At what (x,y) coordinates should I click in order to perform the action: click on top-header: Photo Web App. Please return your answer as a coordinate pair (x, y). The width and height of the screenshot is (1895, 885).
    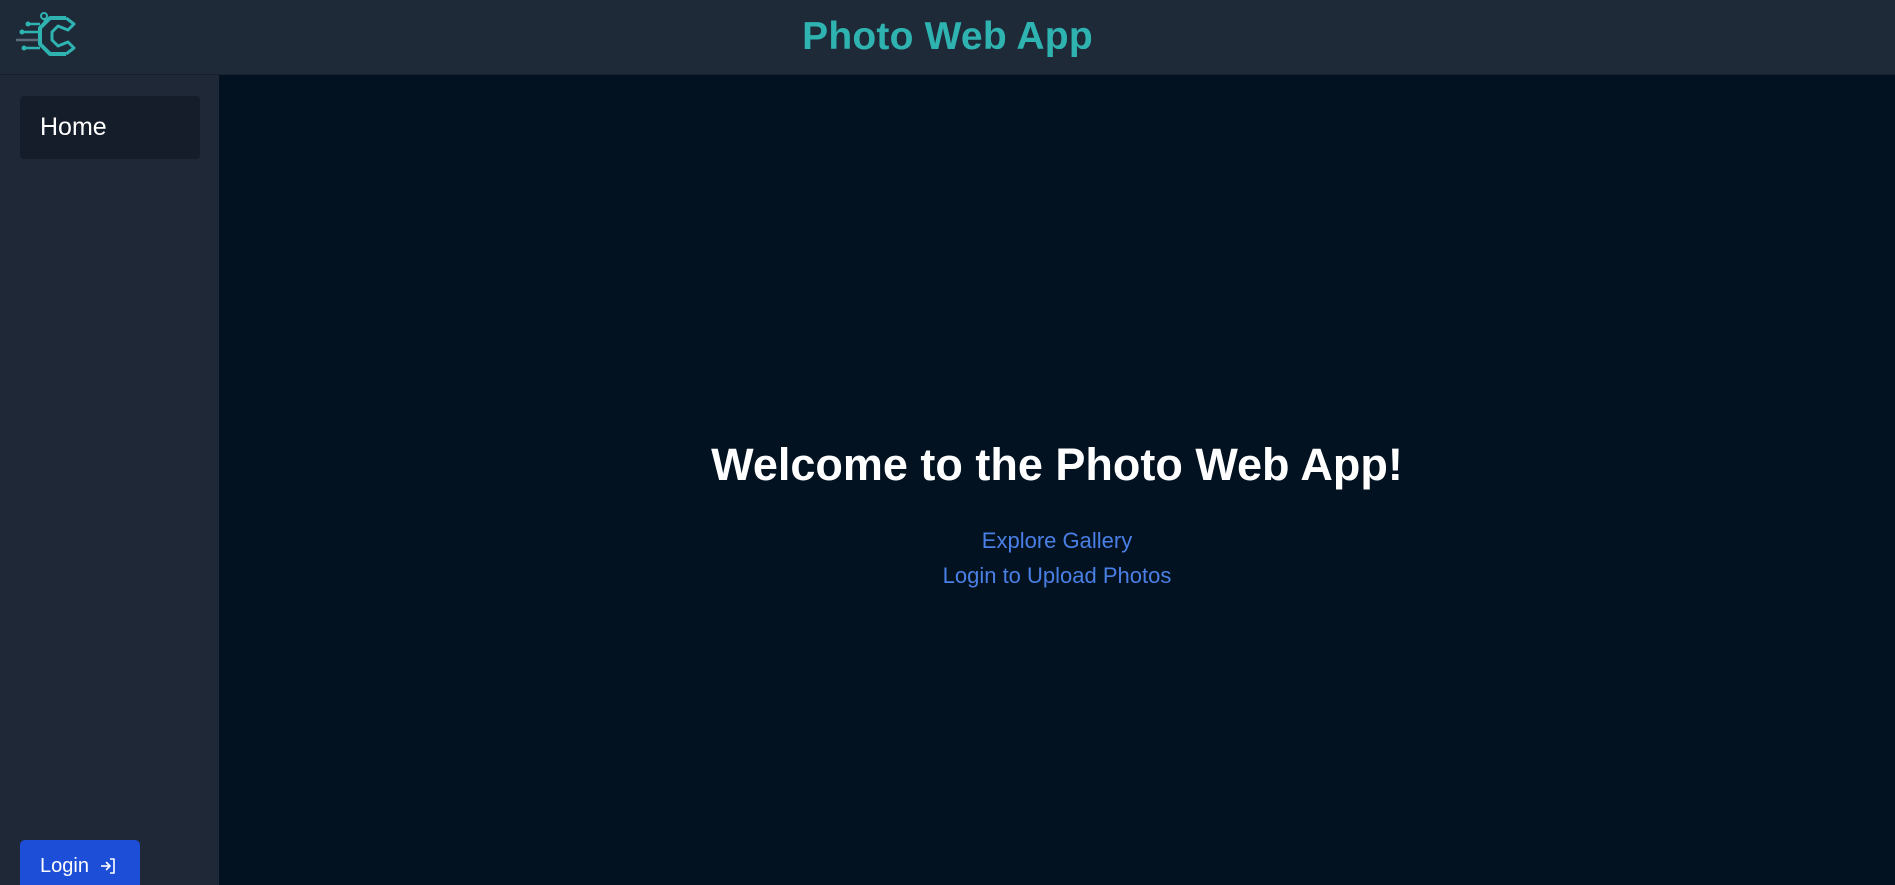
    Looking at the image, I should click on (947, 37).